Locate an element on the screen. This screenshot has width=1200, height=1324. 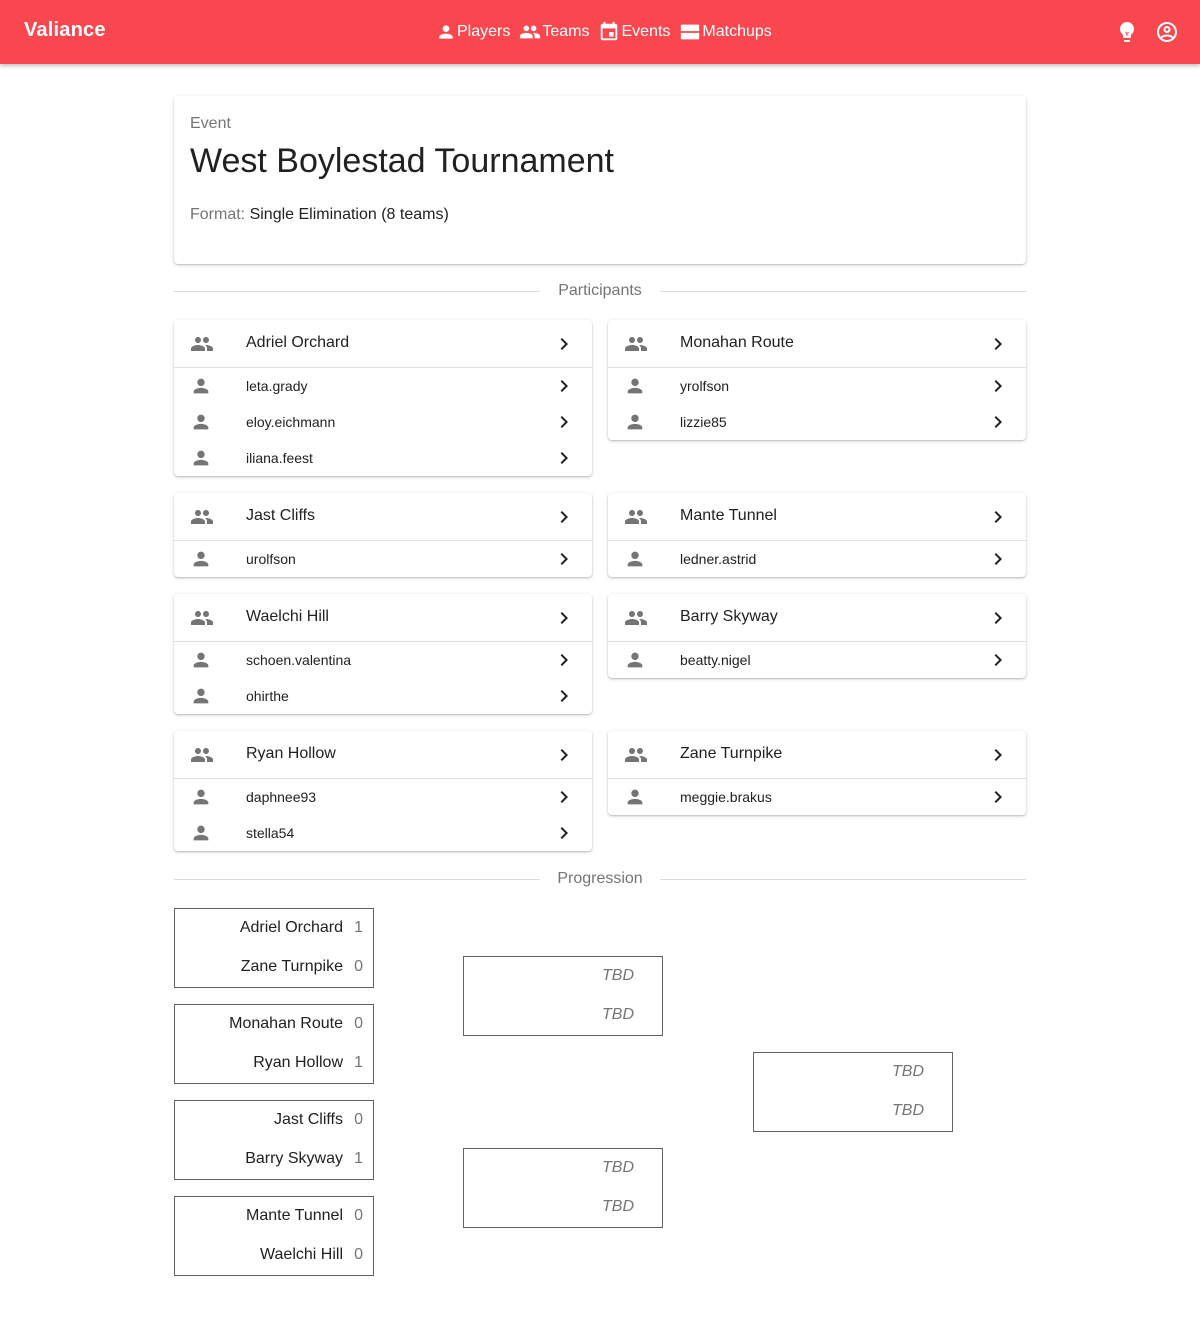
nav-players: Players is located at coordinates (473, 32).